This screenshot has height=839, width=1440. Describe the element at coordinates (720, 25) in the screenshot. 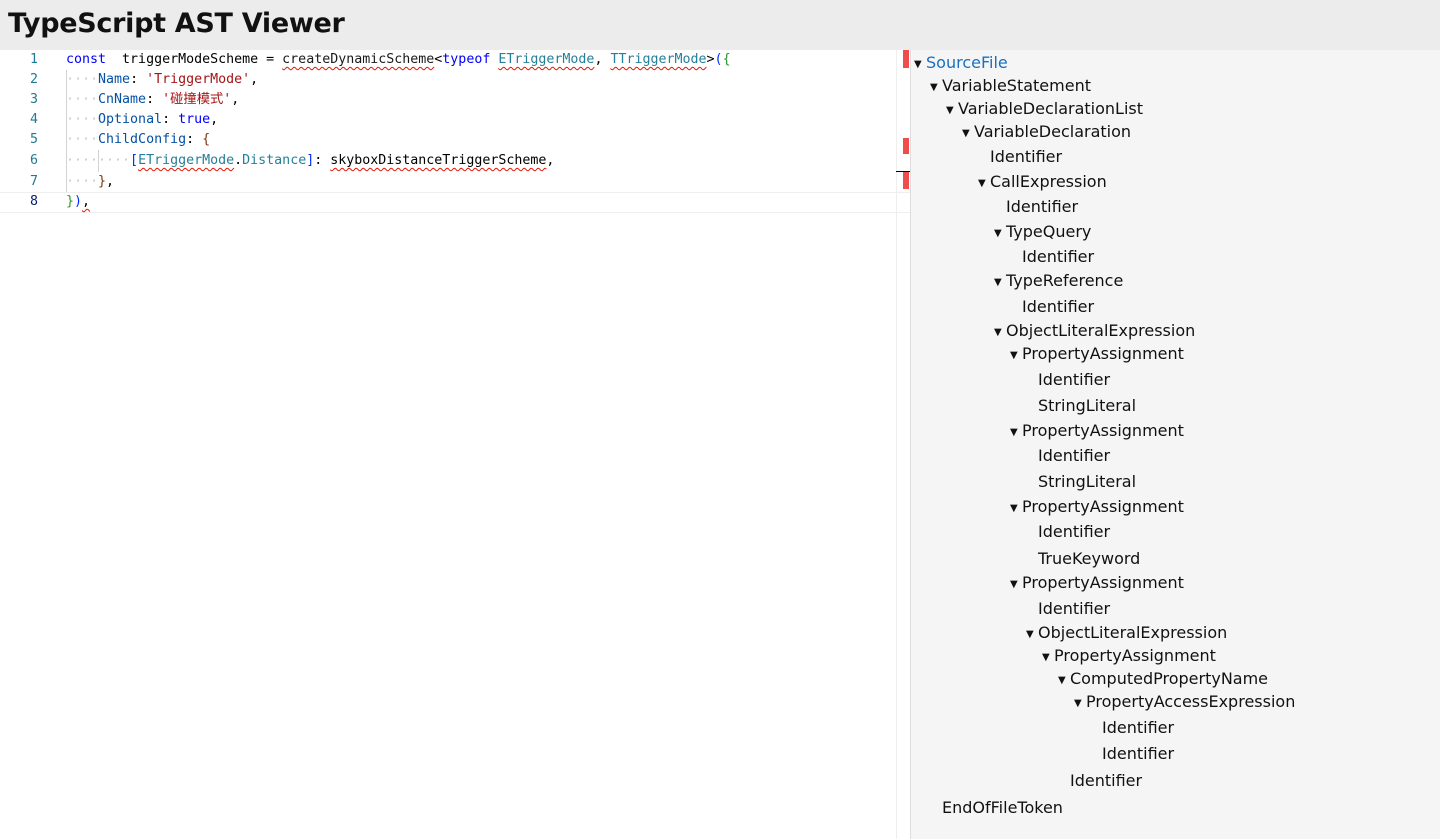

I see `app-header: TypeScript AST Viewer` at that location.